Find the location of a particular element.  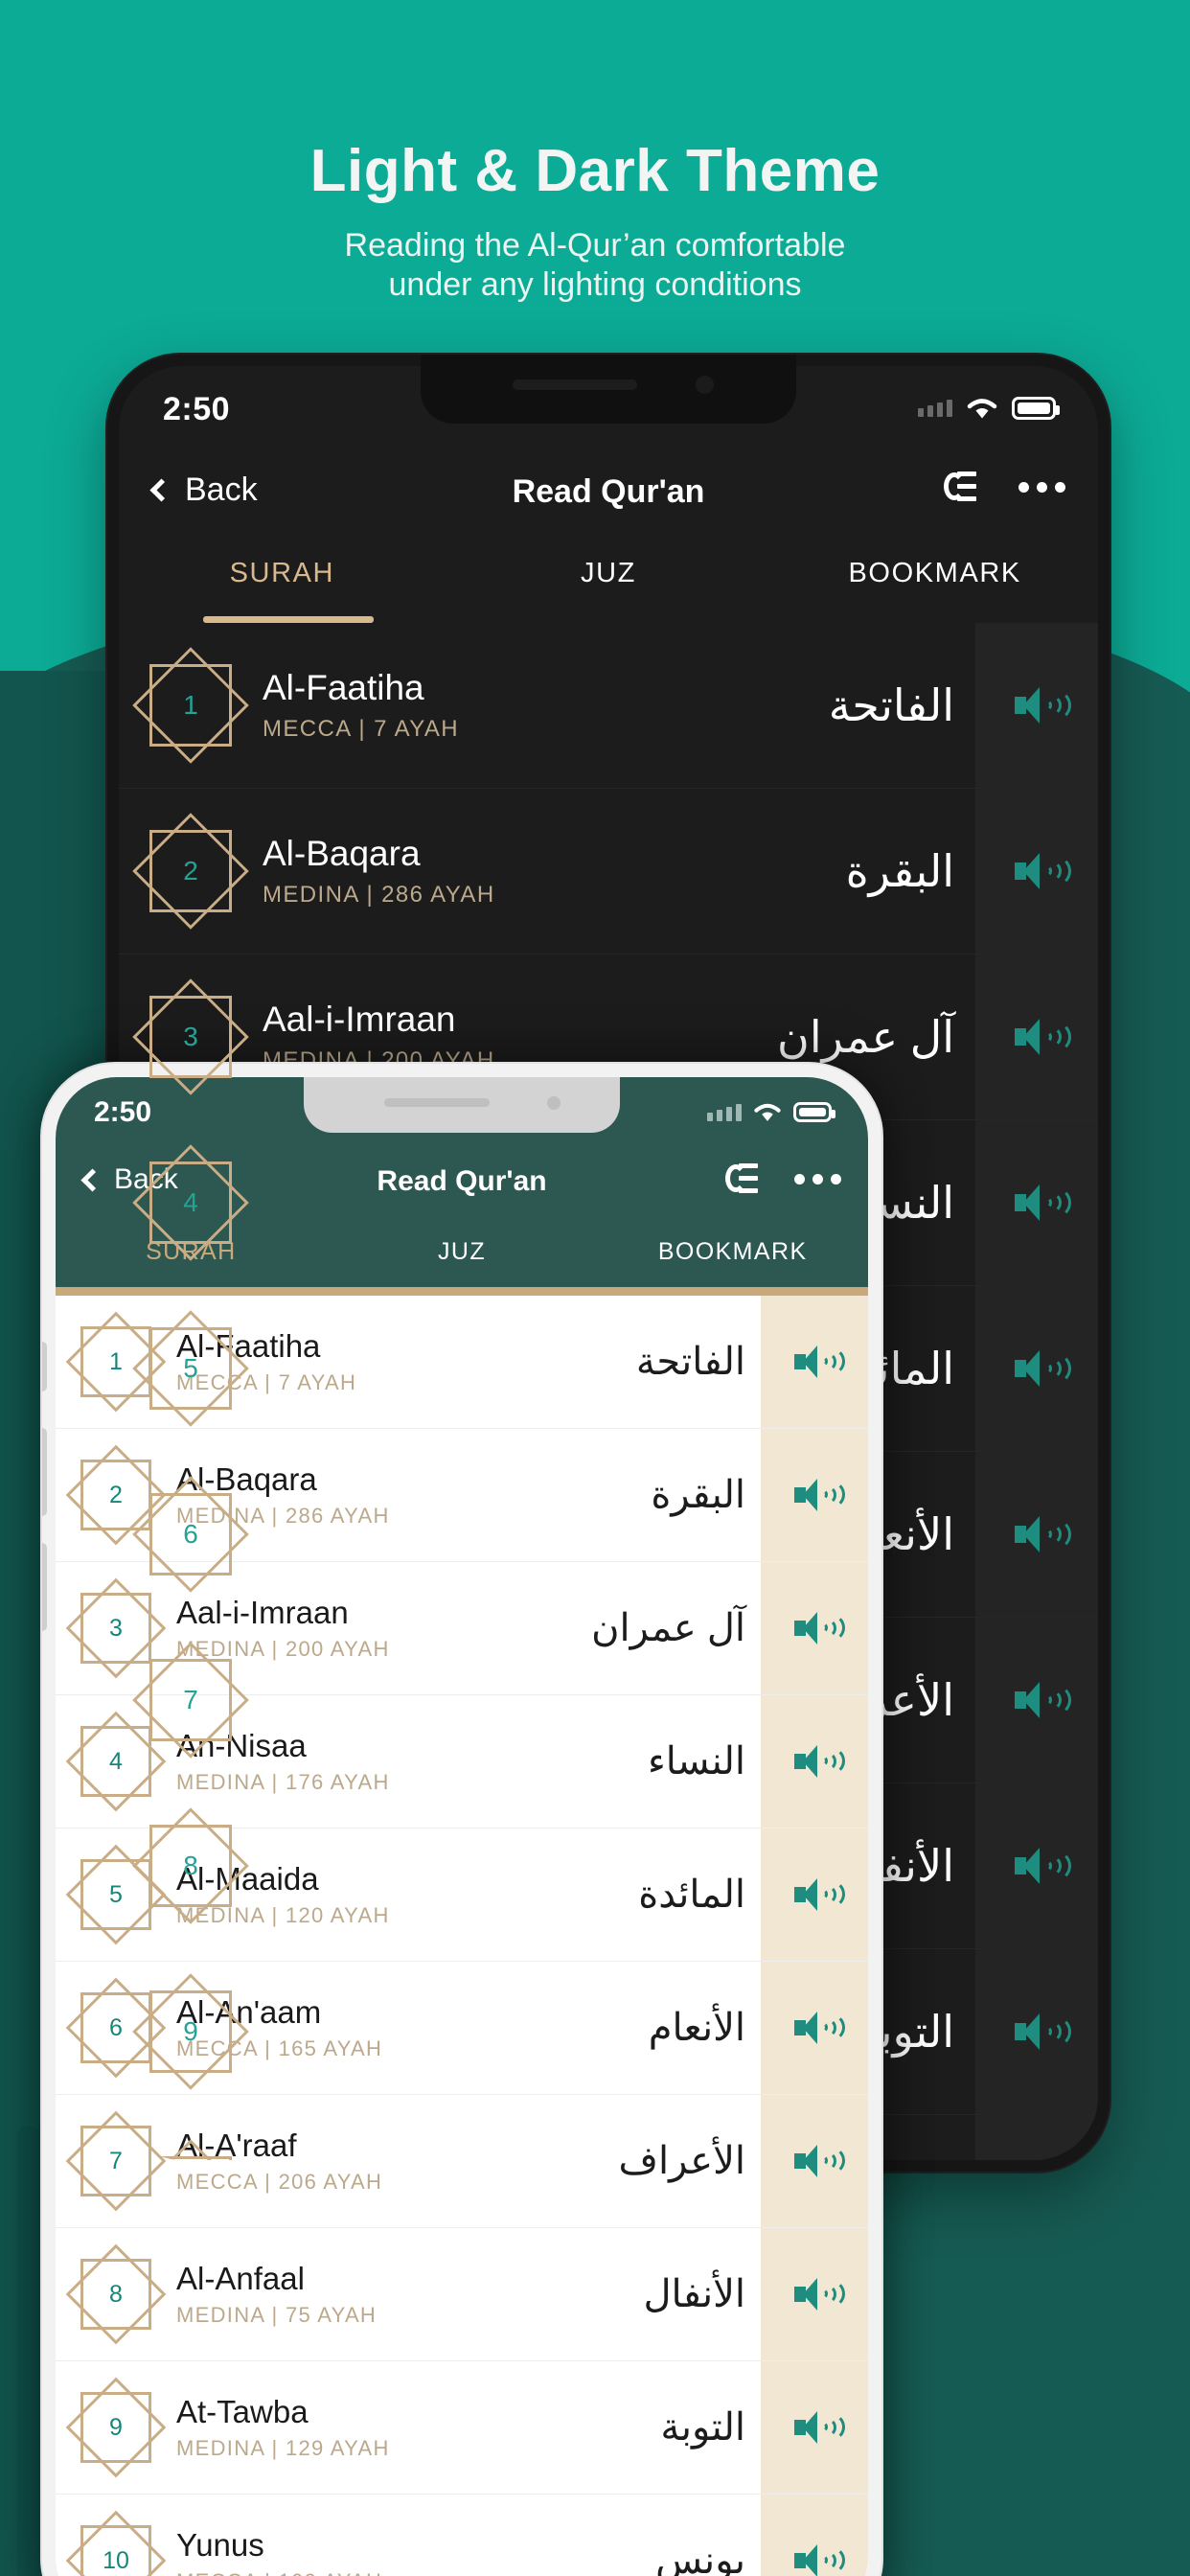

wifi-icon is located at coordinates (982, 409).